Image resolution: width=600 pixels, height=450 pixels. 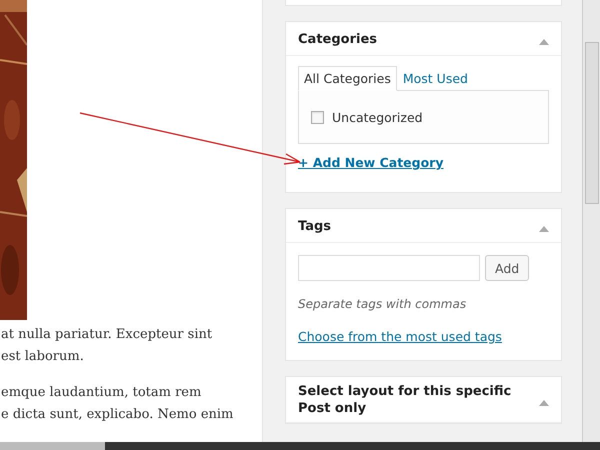 What do you see at coordinates (101, 393) in the screenshot?
I see `paragraph-line: emque laudantium, totam rem` at bounding box center [101, 393].